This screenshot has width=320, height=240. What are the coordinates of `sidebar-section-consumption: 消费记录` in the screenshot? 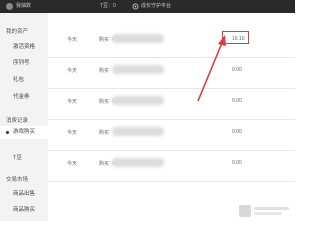 It's located at (17, 121).